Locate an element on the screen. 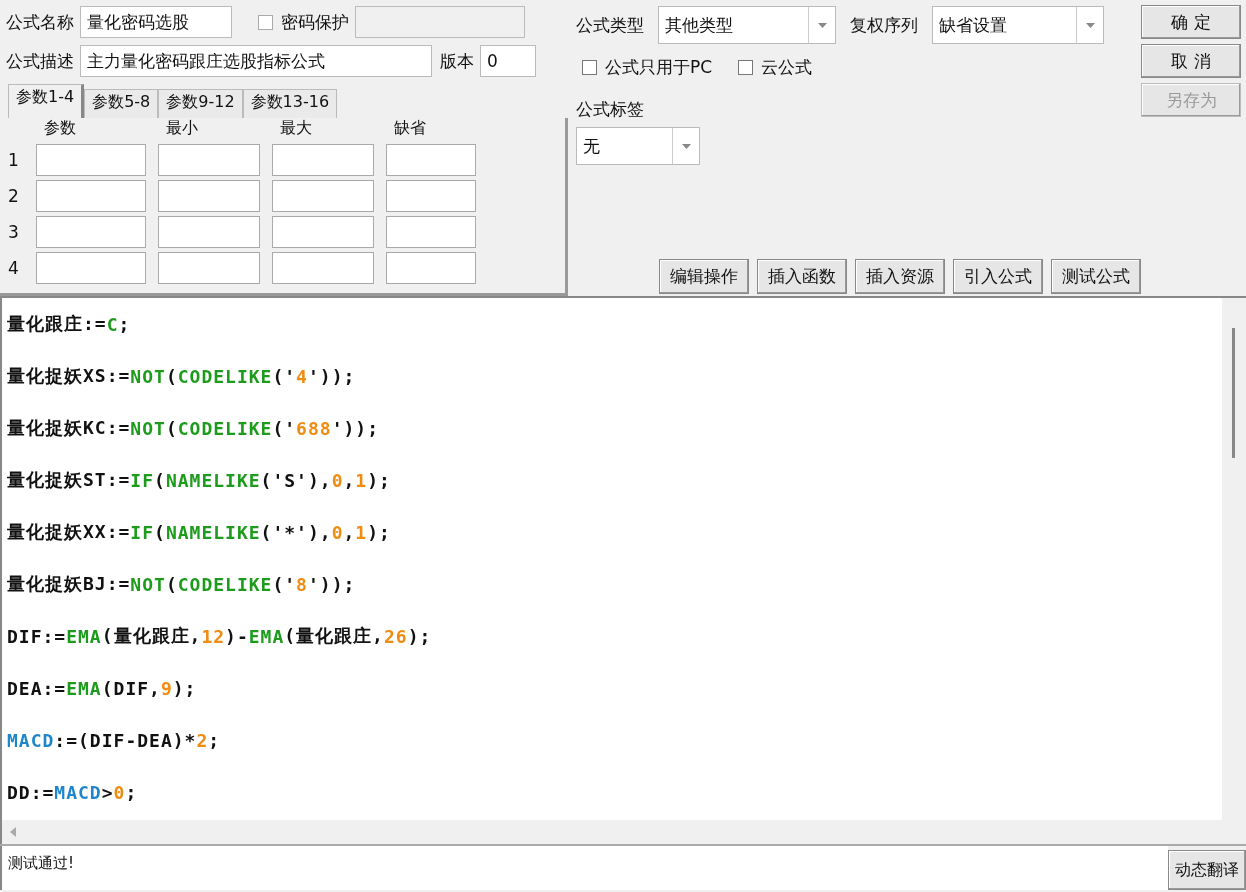 This screenshot has width=1246, height=892. code-line: 量化捉妖XX:=IF(NAMELIKE('*'),0,1); is located at coordinates (199, 532).